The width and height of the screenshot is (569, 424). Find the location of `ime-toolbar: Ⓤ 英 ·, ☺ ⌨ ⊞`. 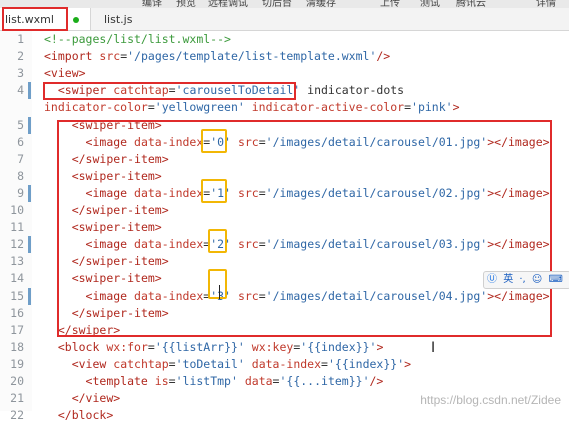

ime-toolbar: Ⓤ 英 ·, ☺ ⌨ ⊞ is located at coordinates (526, 280).